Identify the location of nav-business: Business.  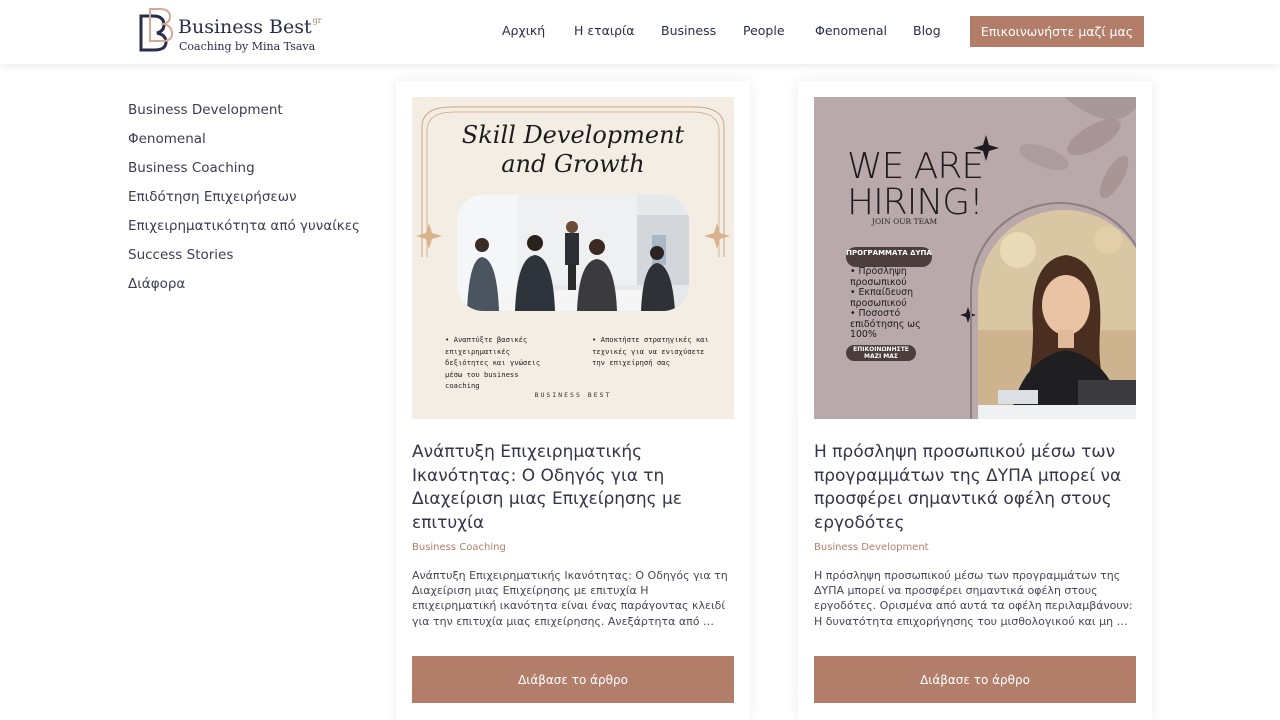
(688, 30).